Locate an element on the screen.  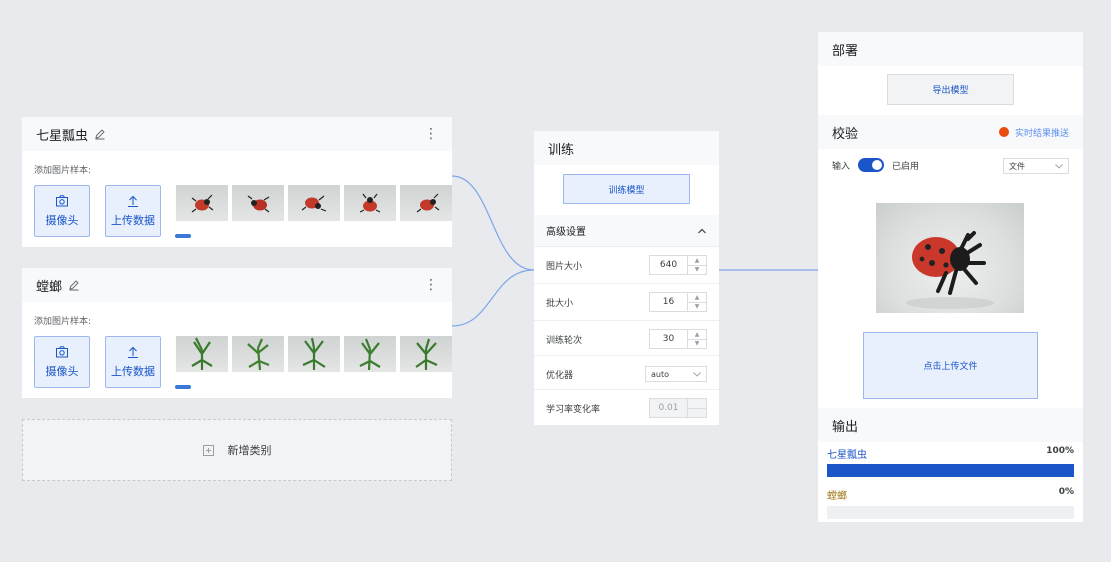
stepper-value: 16 is located at coordinates (668, 302).